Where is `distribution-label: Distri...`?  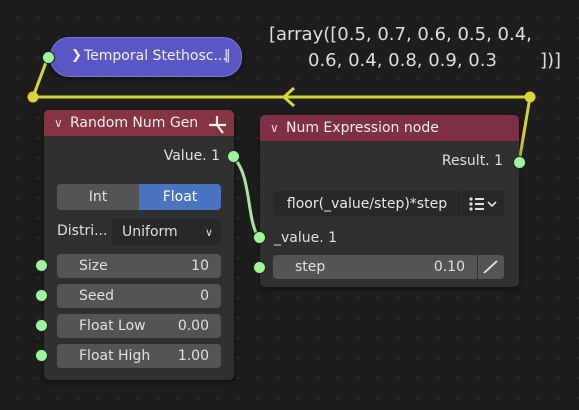 distribution-label: Distri... is located at coordinates (82, 231).